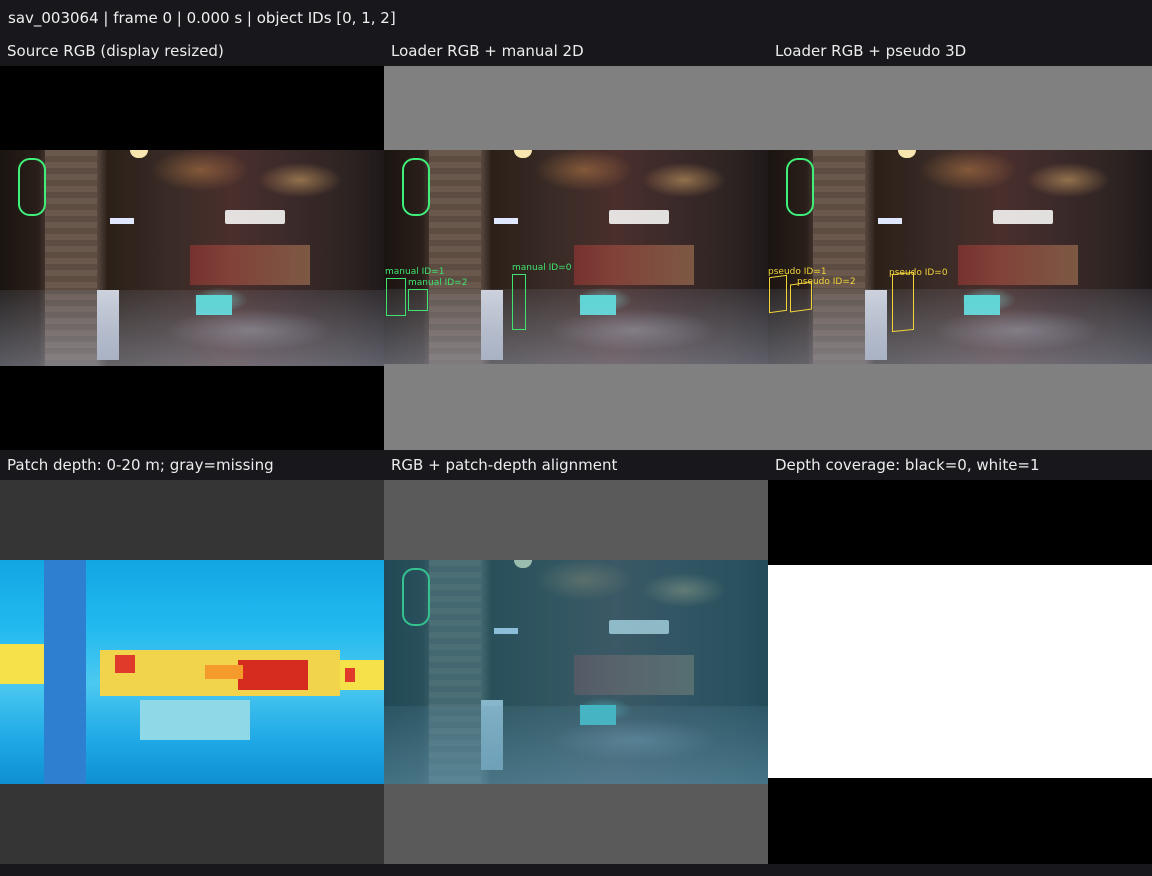 The width and height of the screenshot is (1152, 876). What do you see at coordinates (797, 272) in the screenshot?
I see `pseudo-box-label-1: pseudo ID=1` at bounding box center [797, 272].